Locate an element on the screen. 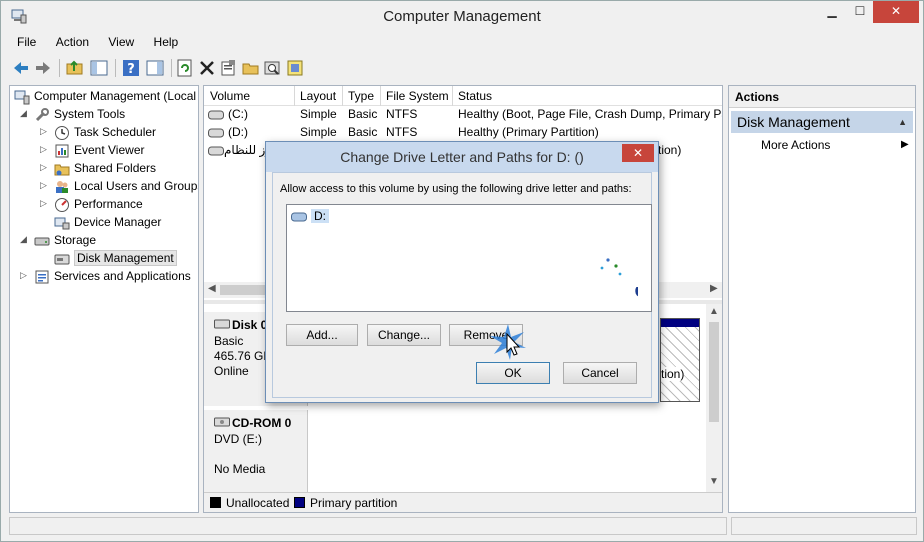 The width and height of the screenshot is (924, 542). scrollbar-thumb is located at coordinates (714, 372).